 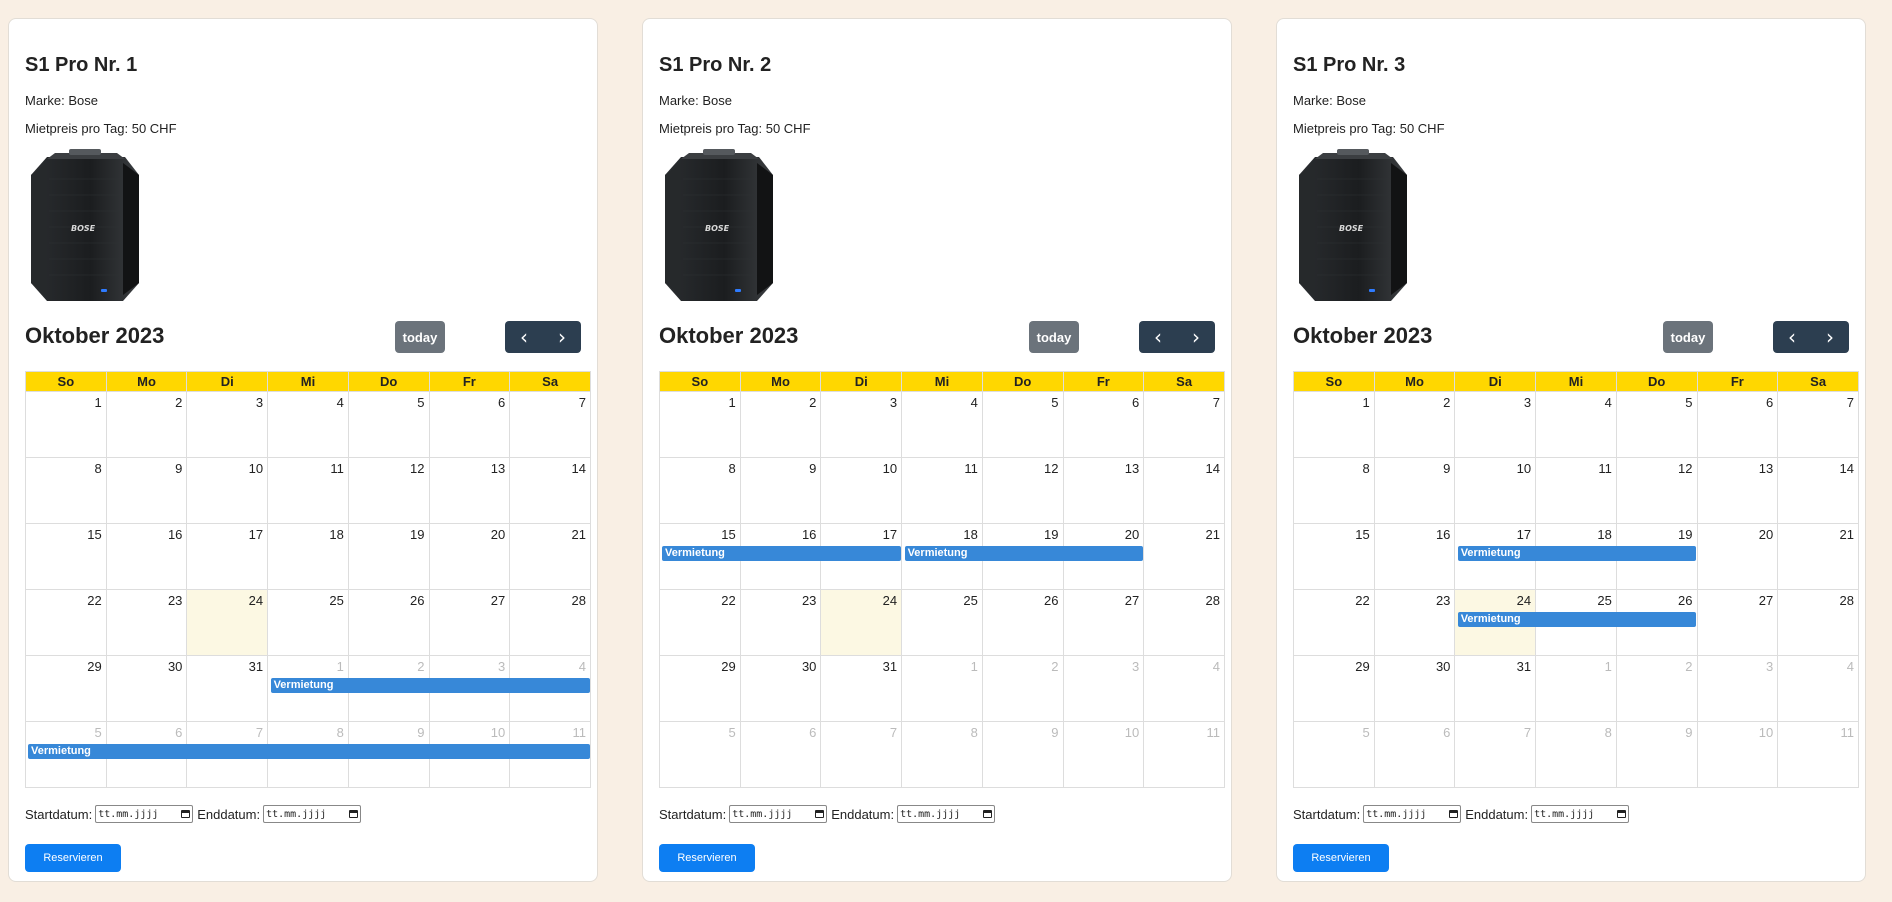 I want to click on calendar-day-cell: 3, so click(x=861, y=424).